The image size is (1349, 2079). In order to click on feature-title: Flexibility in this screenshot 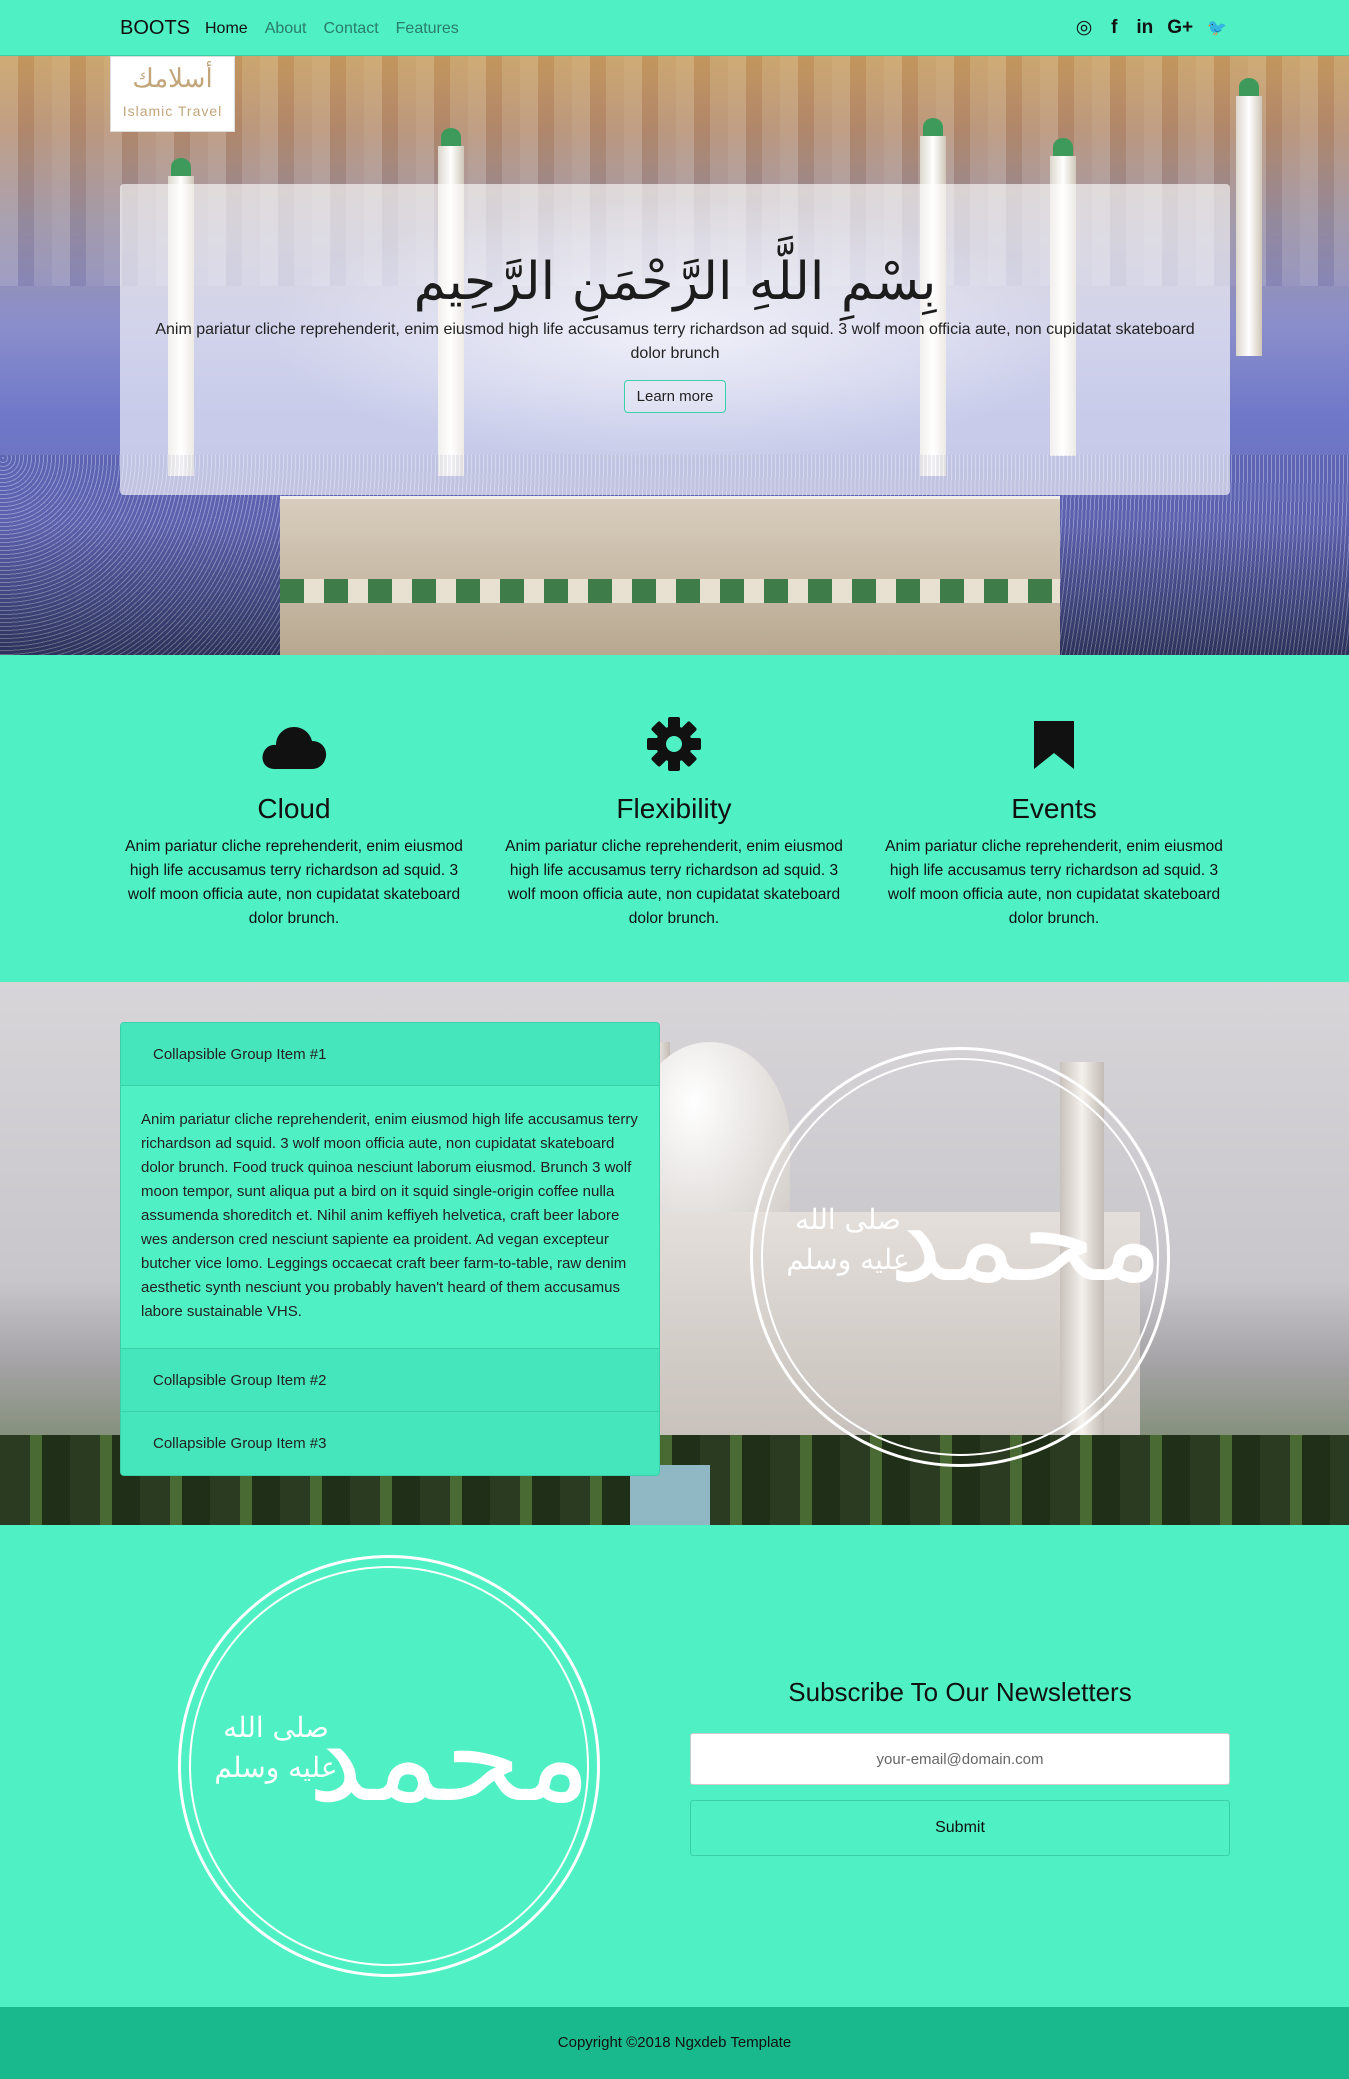, I will do `click(674, 808)`.